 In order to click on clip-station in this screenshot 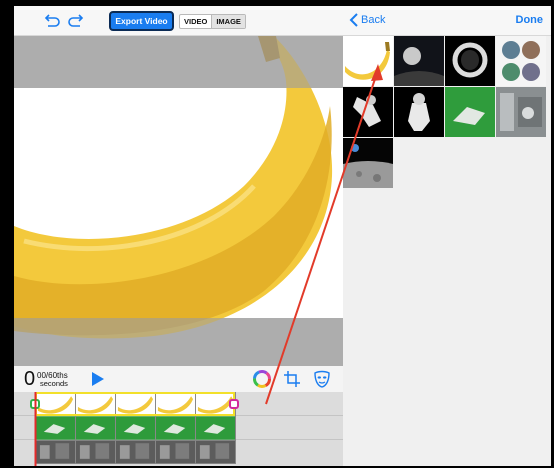, I will do `click(136, 452)`.